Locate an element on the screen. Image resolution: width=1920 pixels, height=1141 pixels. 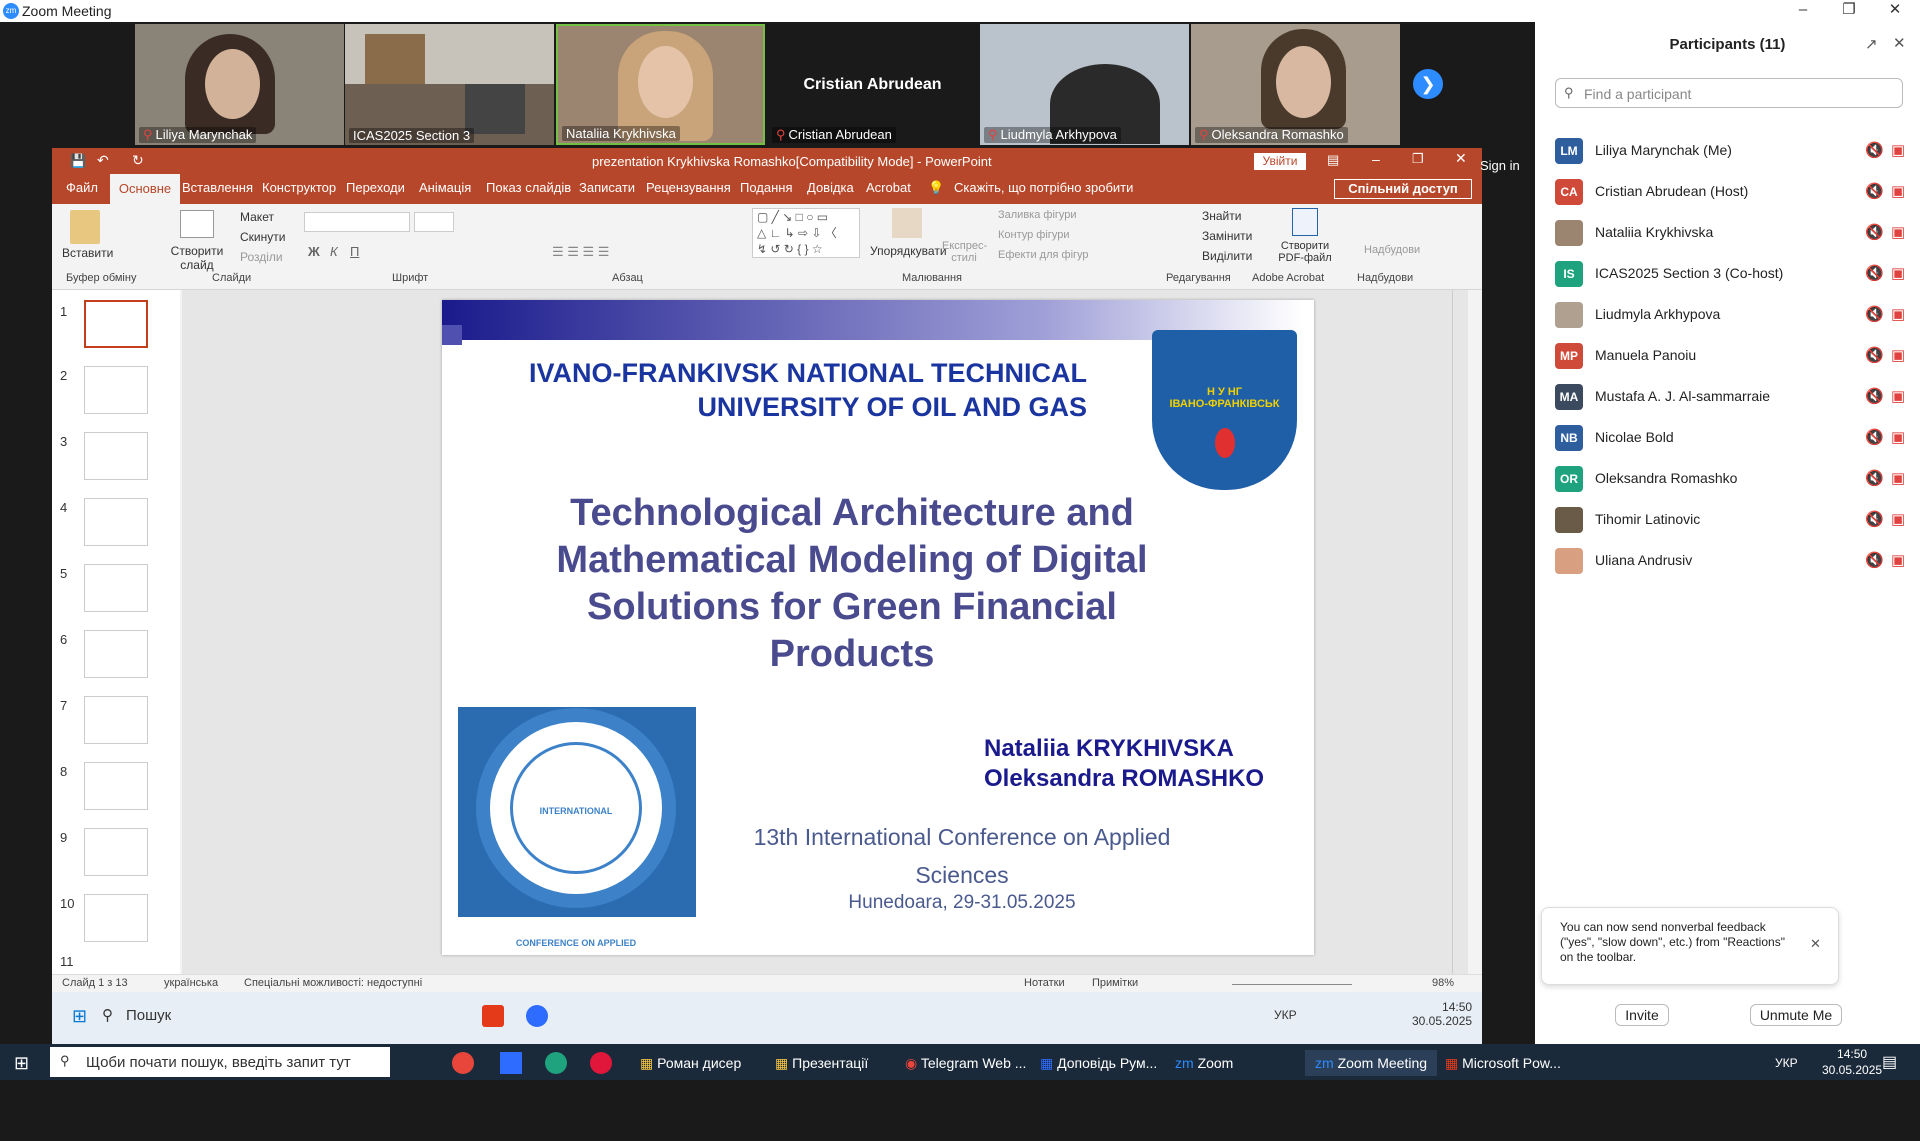
vertical-scrollbar is located at coordinates (1460, 632).